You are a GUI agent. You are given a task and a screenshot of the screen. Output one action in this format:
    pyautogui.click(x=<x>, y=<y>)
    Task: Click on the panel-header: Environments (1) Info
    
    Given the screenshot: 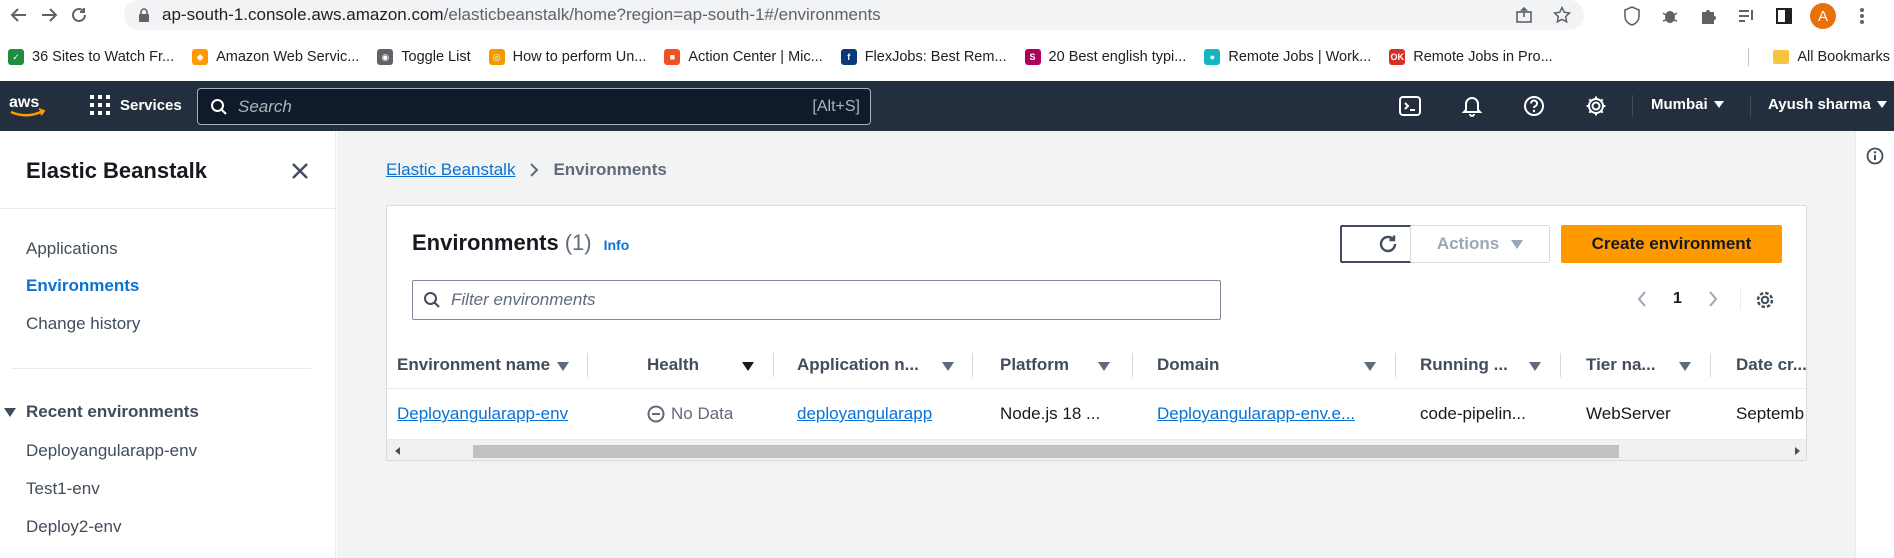 What is the action you would take?
    pyautogui.click(x=520, y=243)
    